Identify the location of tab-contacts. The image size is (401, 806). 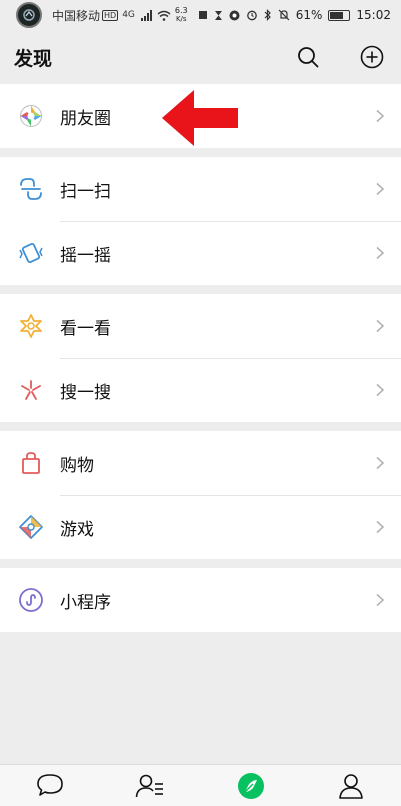
(150, 786).